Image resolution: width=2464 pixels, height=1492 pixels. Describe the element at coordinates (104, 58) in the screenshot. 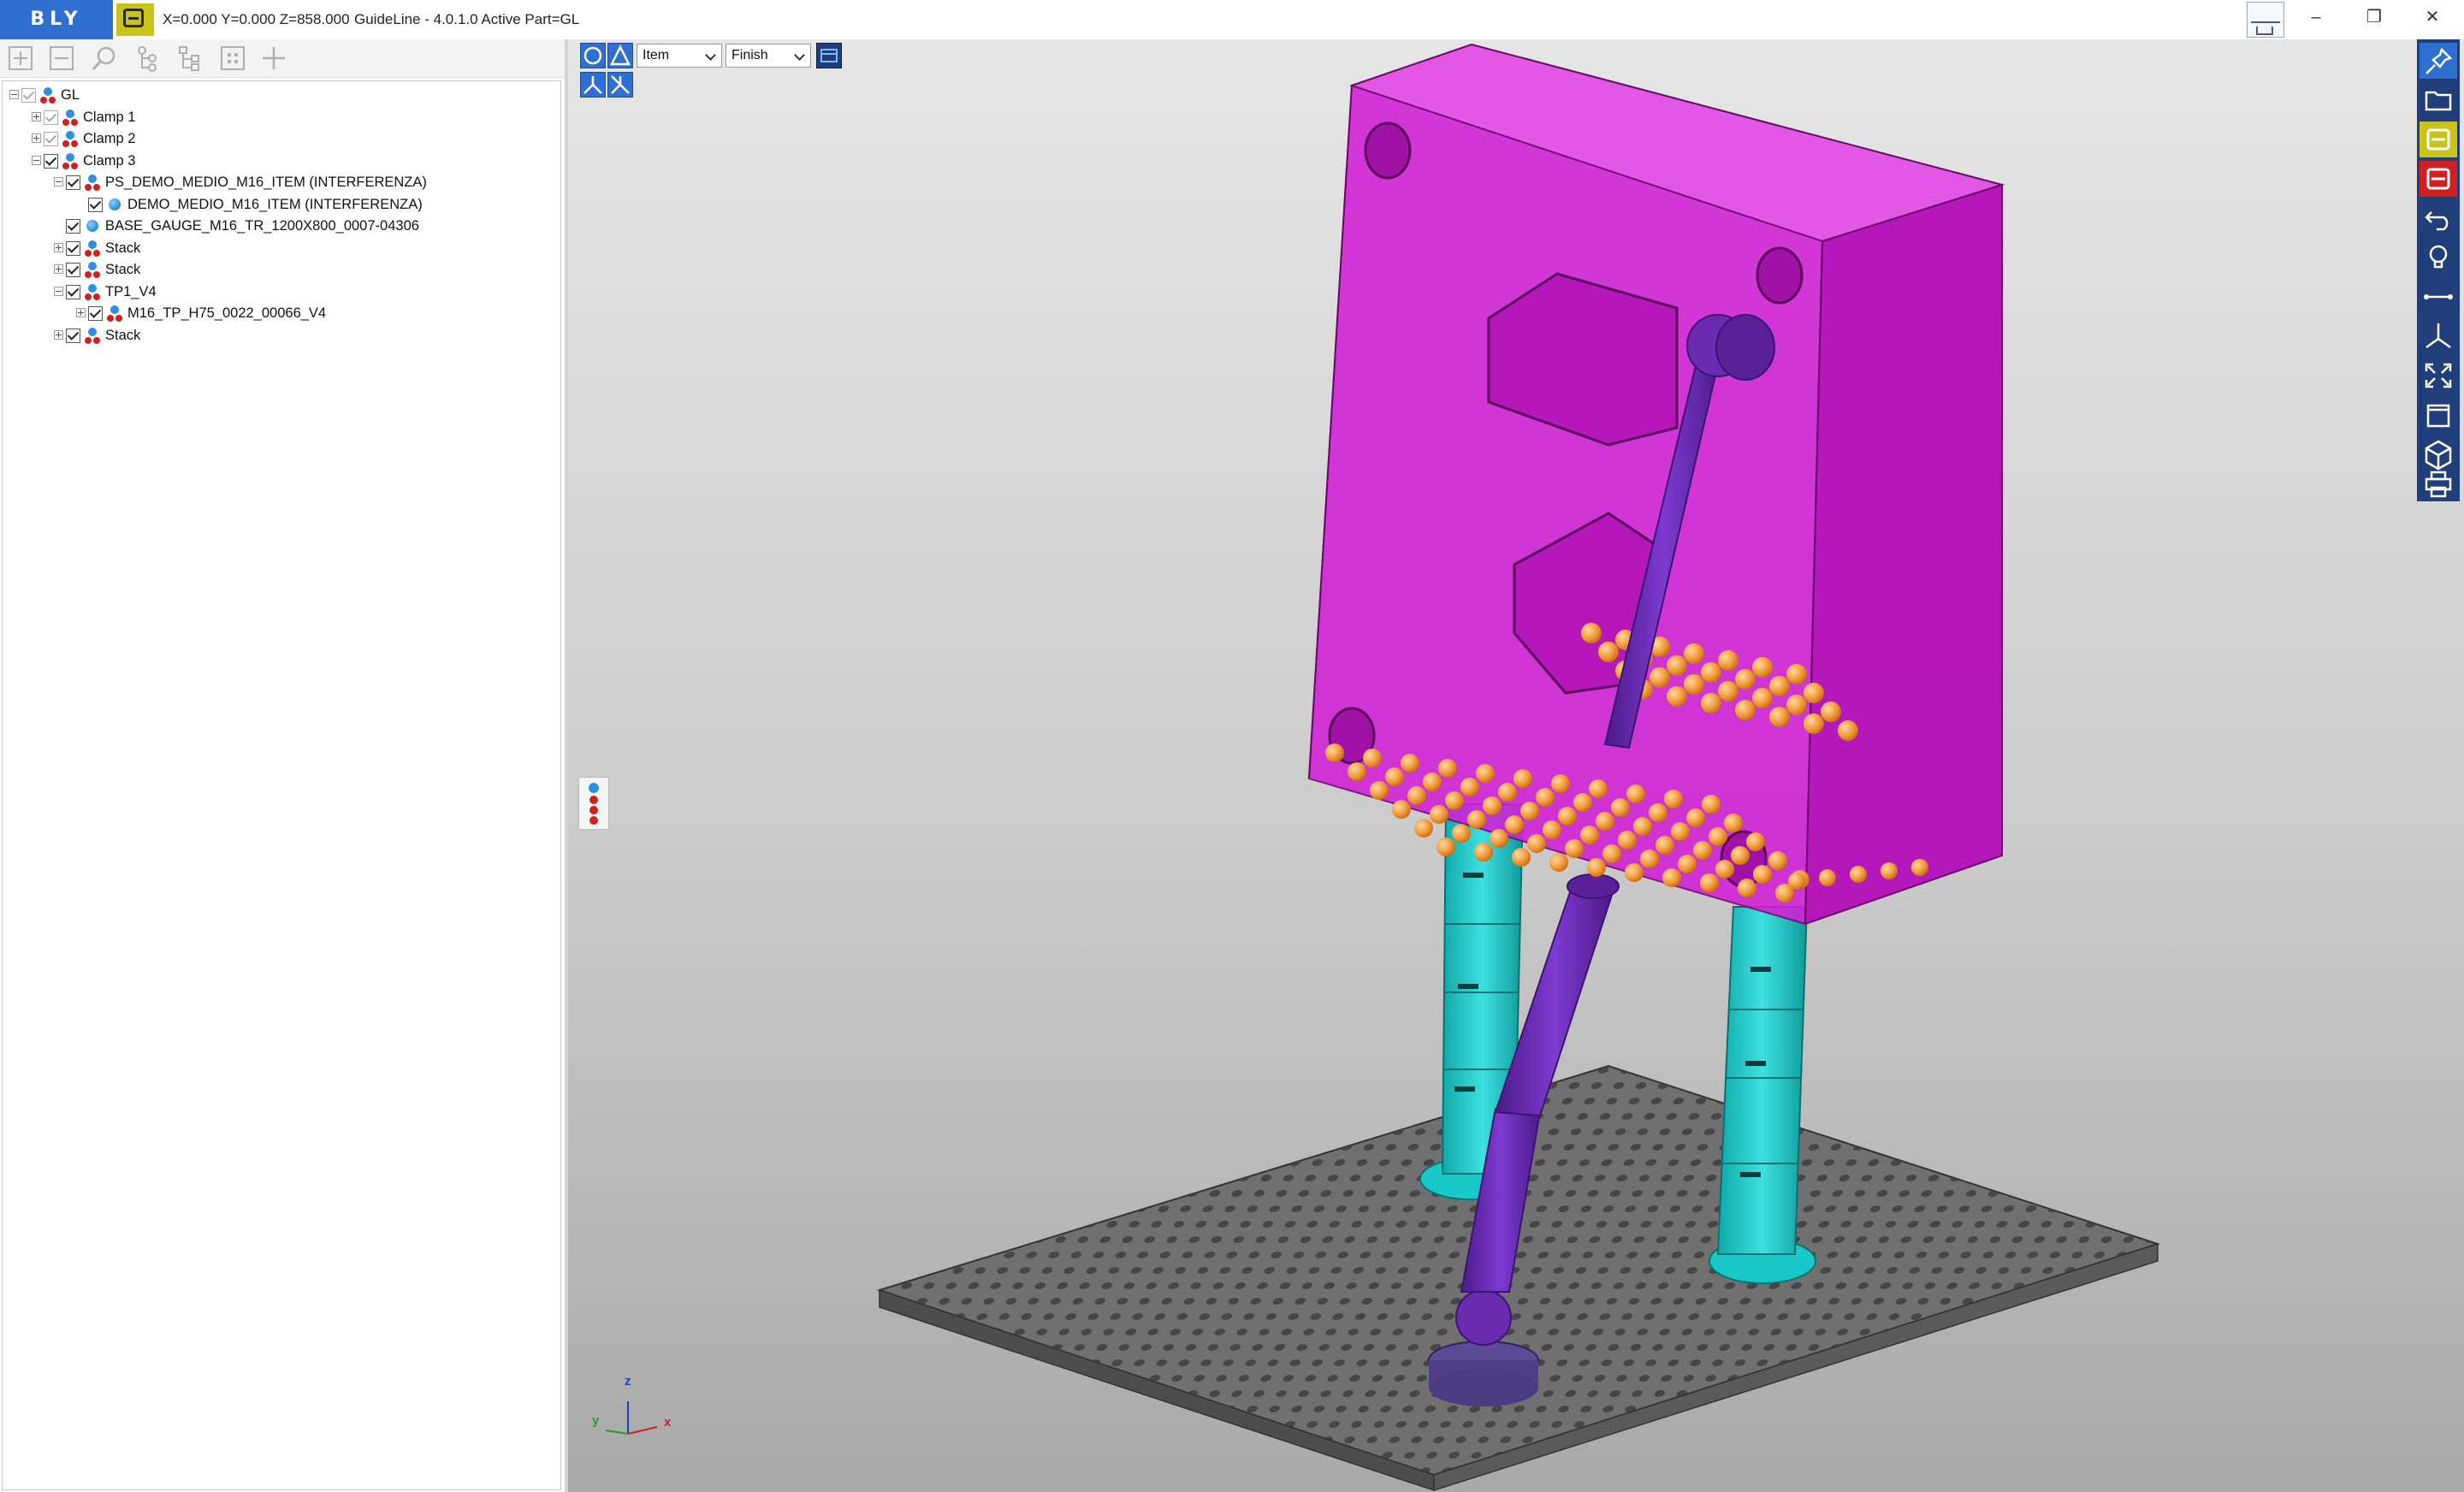

I see `search-icon` at that location.